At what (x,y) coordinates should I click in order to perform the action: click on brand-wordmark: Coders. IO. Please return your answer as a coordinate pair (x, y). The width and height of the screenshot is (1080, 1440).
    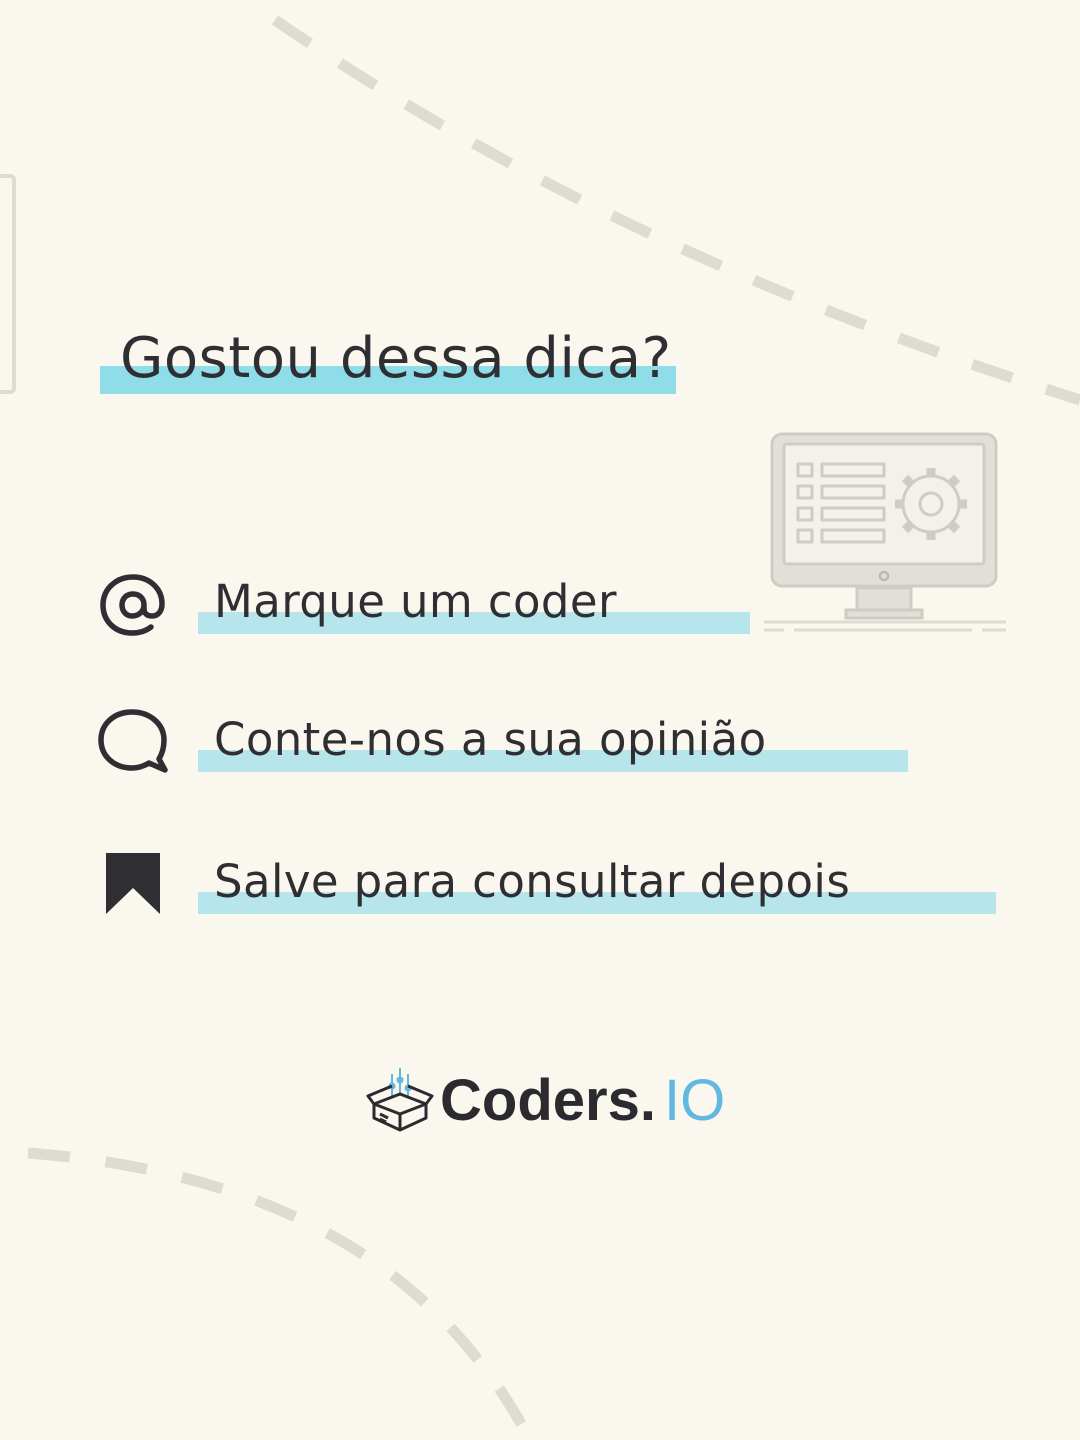
    Looking at the image, I should click on (582, 1101).